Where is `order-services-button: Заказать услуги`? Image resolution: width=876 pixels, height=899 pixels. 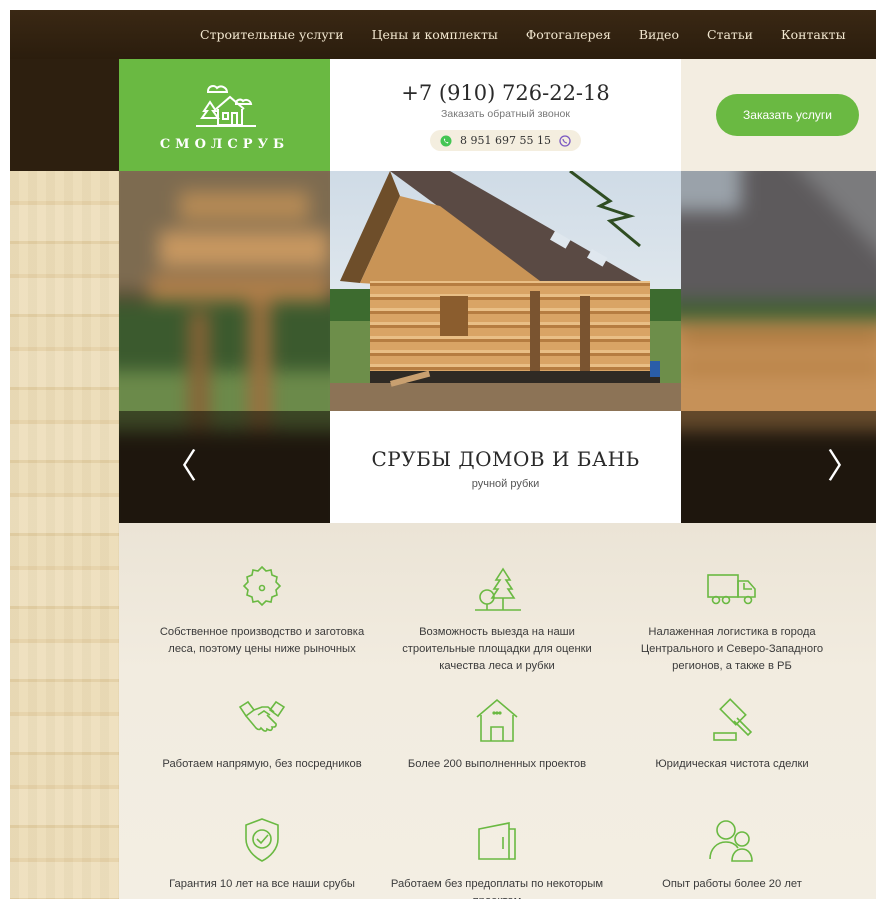 order-services-button: Заказать услуги is located at coordinates (787, 115).